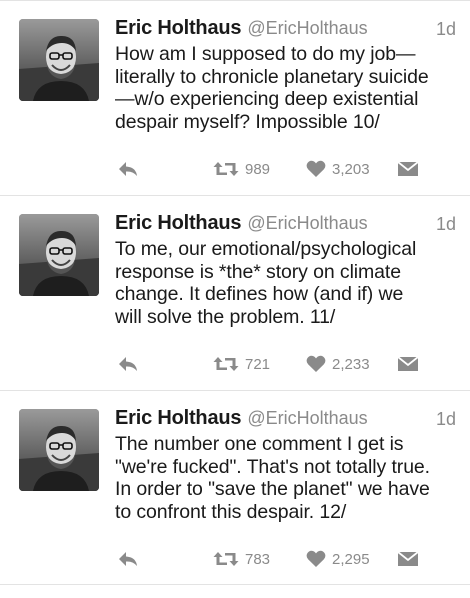  Describe the element at coordinates (231, 511) in the screenshot. I see `tweet-text-line: to confront this despair. 12/` at that location.